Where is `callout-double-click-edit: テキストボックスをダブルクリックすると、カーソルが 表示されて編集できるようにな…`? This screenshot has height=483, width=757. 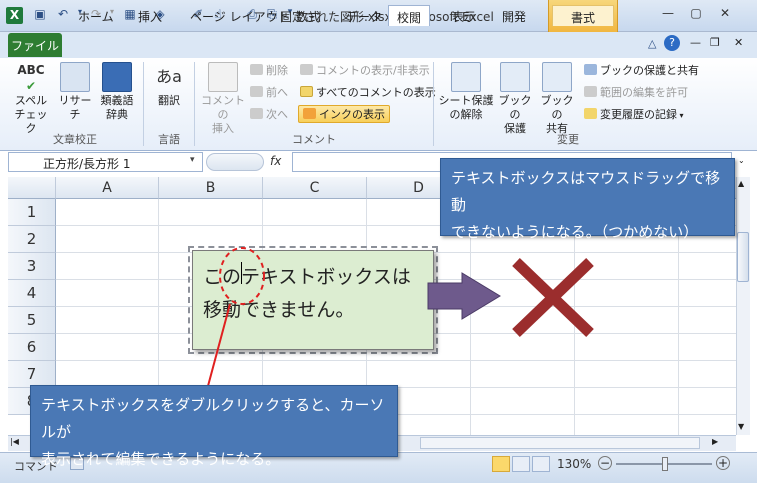 callout-double-click-edit: テキストボックスをダブルクリックすると、カーソルが 表示されて編集できるようにな… is located at coordinates (214, 426).